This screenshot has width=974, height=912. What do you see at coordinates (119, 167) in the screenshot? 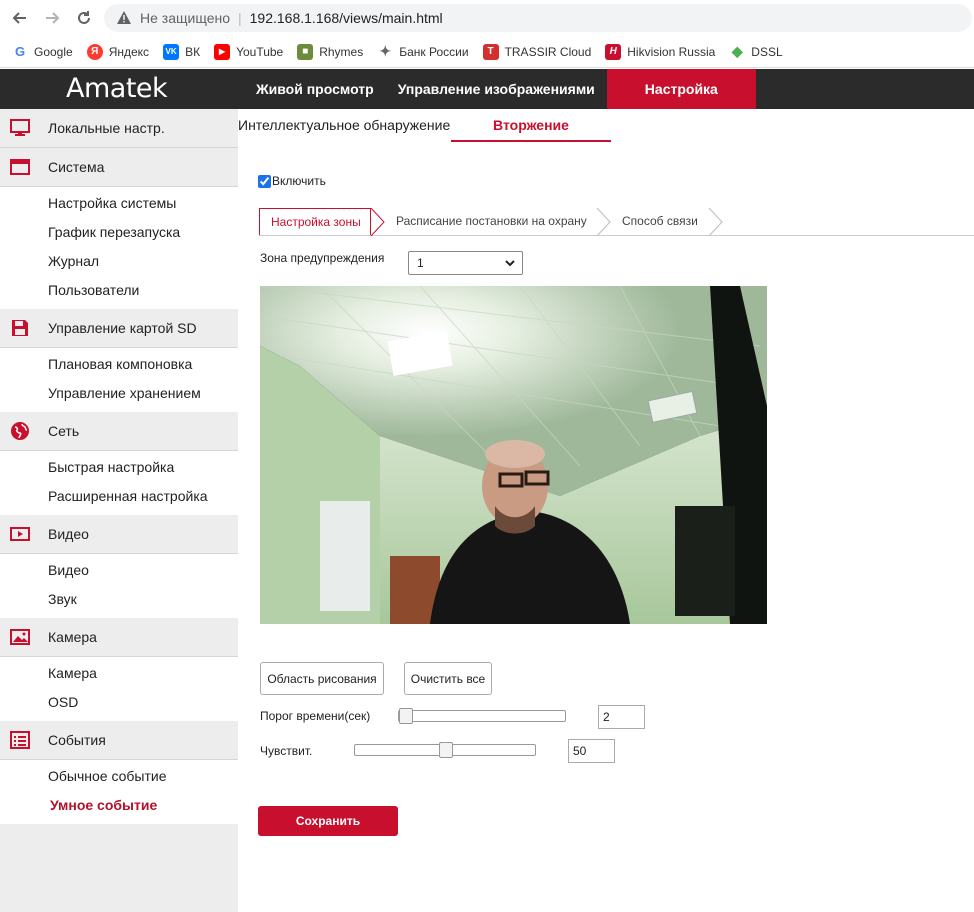
I see `sidebar-section-system: Система` at bounding box center [119, 167].